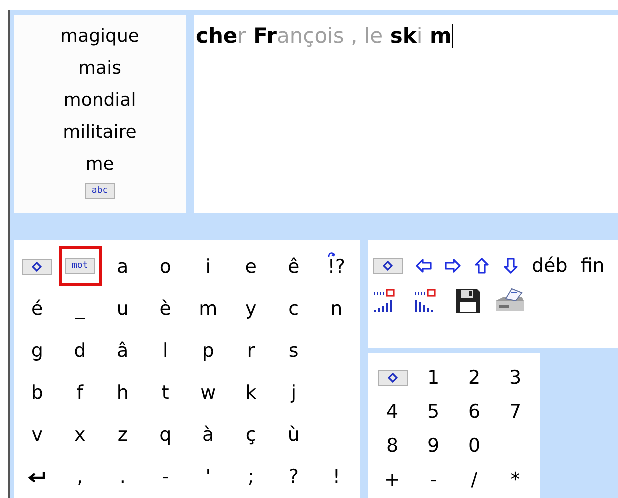  What do you see at coordinates (80, 477) in the screenshot?
I see `letter-key: ,` at bounding box center [80, 477].